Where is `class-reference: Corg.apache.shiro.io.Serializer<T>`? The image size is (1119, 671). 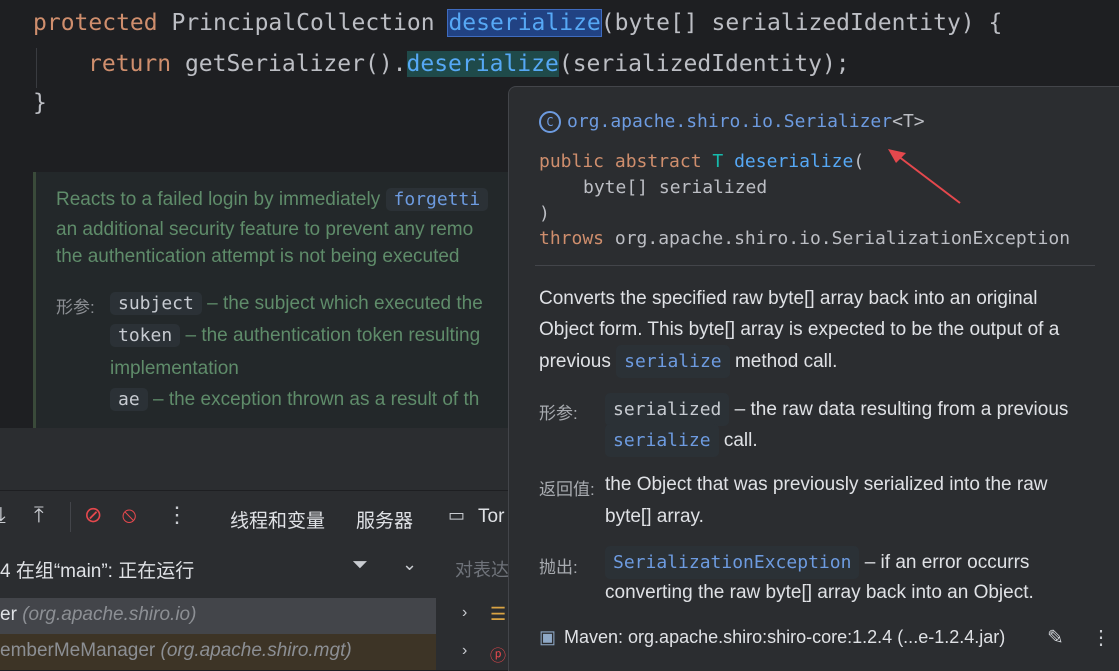
class-reference: Corg.apache.shiro.io.Serializer<T> is located at coordinates (732, 122).